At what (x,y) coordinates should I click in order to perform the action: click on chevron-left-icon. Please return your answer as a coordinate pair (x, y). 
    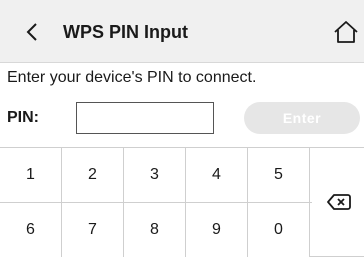
    Looking at the image, I should click on (31, 32).